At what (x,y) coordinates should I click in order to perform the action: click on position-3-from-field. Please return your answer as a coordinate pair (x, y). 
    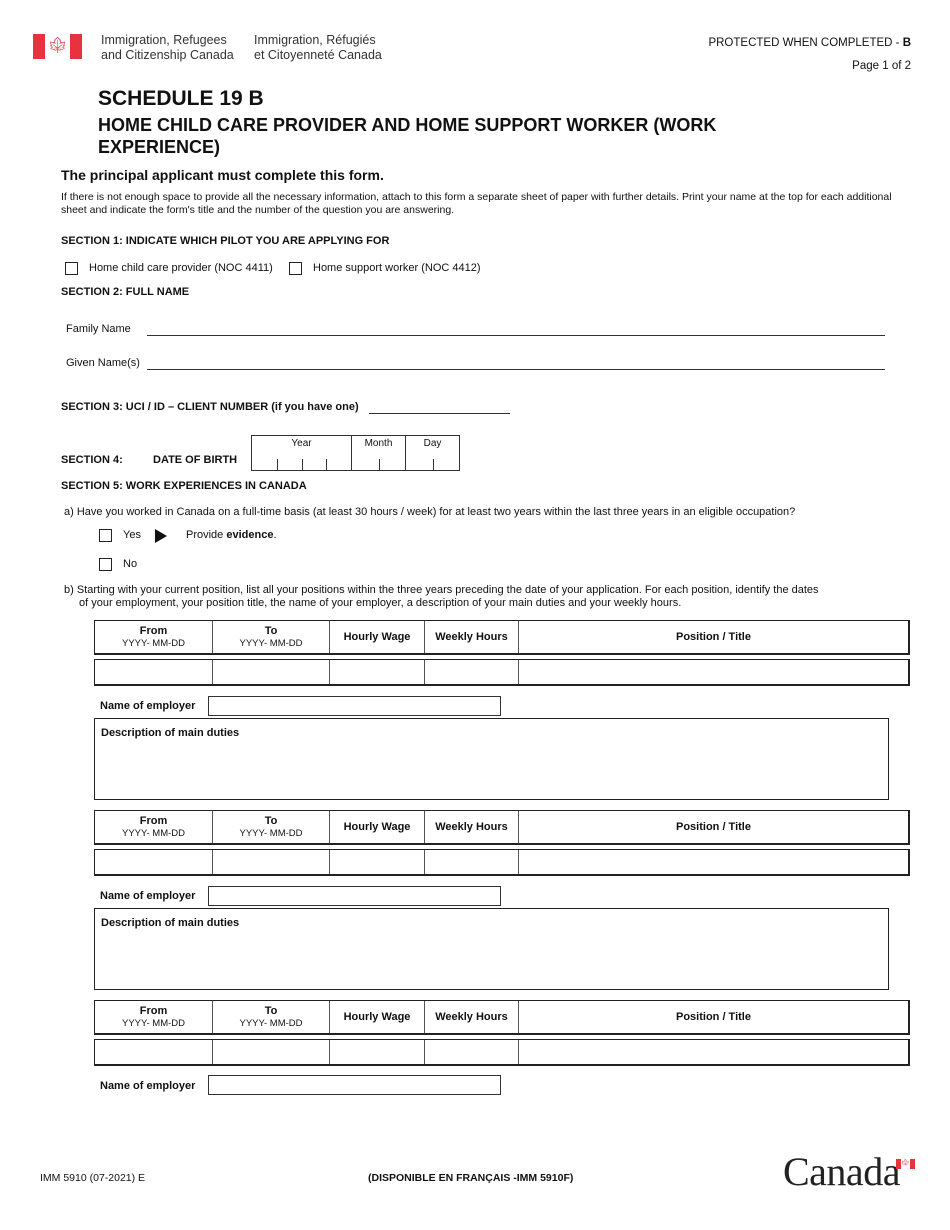
    Looking at the image, I should click on (154, 1052).